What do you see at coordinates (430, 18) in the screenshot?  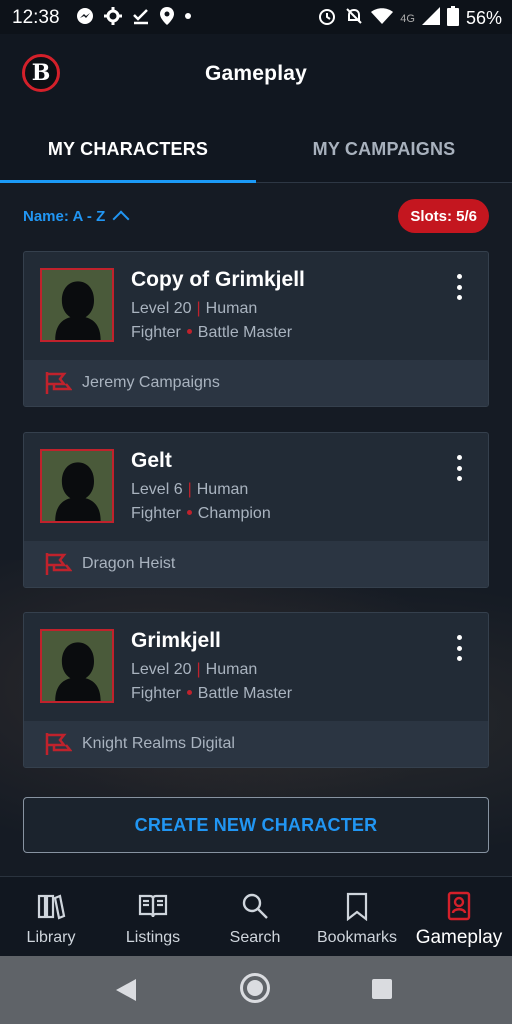 I see `signal-icon` at bounding box center [430, 18].